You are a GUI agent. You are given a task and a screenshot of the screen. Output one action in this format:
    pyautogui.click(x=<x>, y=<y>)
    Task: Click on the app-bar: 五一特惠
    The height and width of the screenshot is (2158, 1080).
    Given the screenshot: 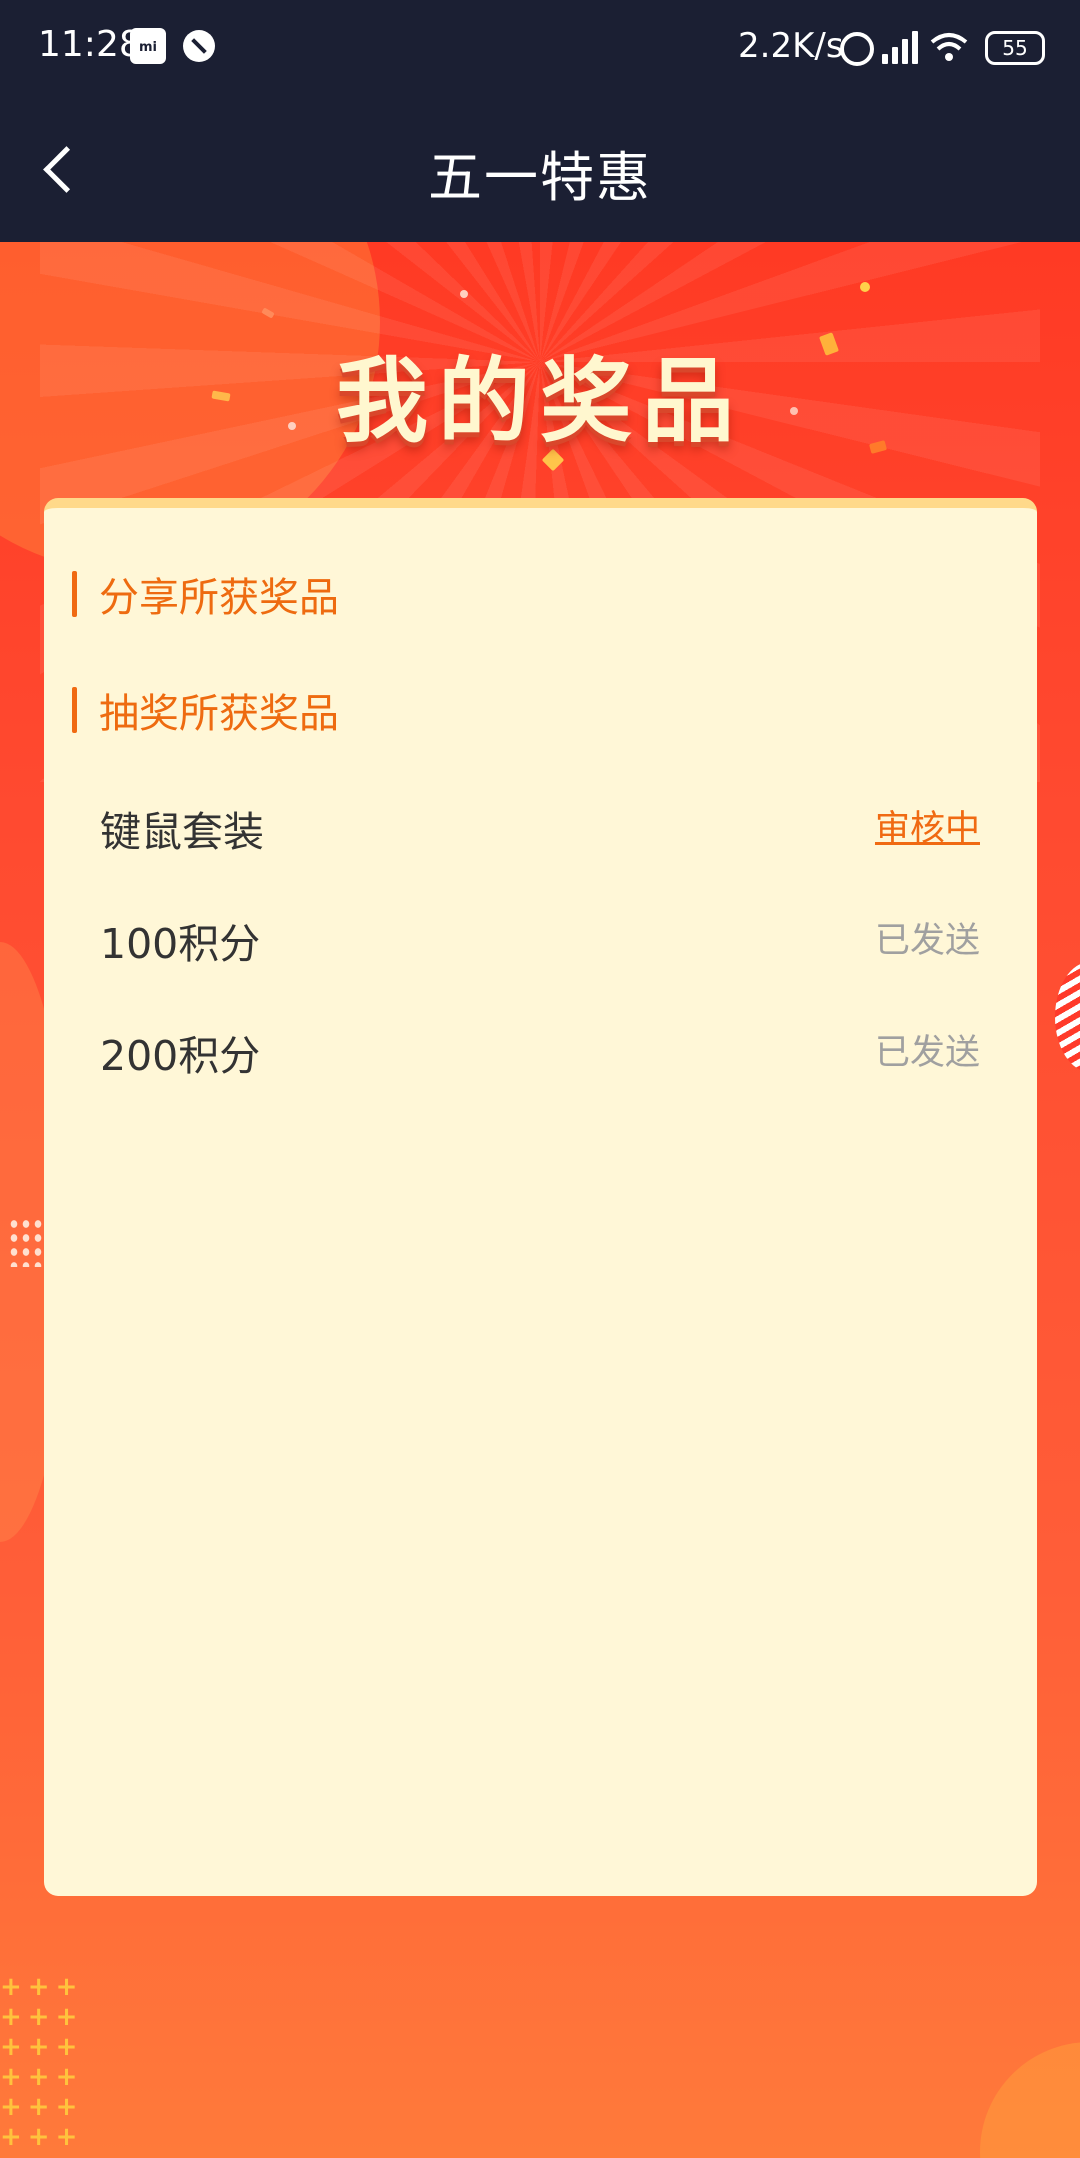 What is the action you would take?
    pyautogui.click(x=540, y=168)
    